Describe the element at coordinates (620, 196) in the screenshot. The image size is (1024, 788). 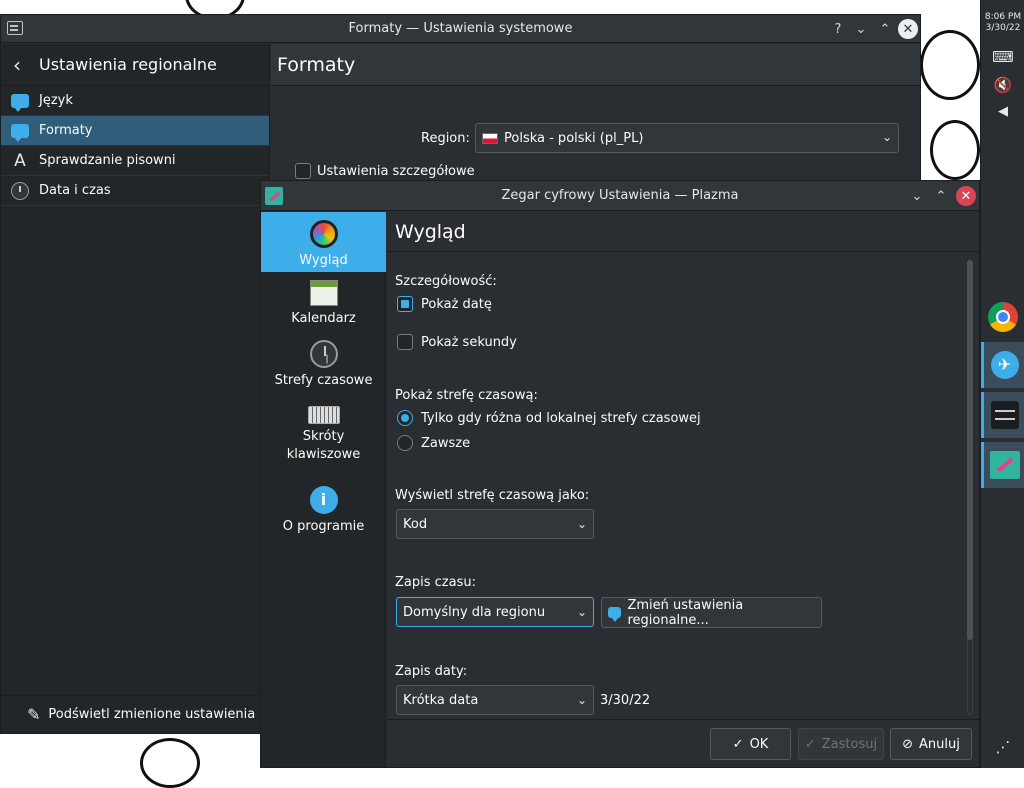
I see `dialog-titlebar: Zegar cyfrowy Ustawienia — Plazma ⌄ ⌃ ✕` at that location.